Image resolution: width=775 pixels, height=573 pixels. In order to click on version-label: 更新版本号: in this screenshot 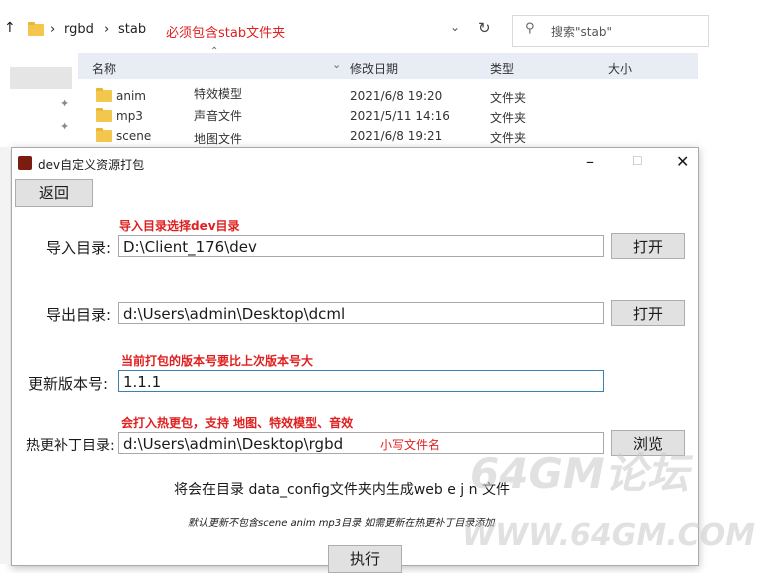, I will do `click(68, 384)`.